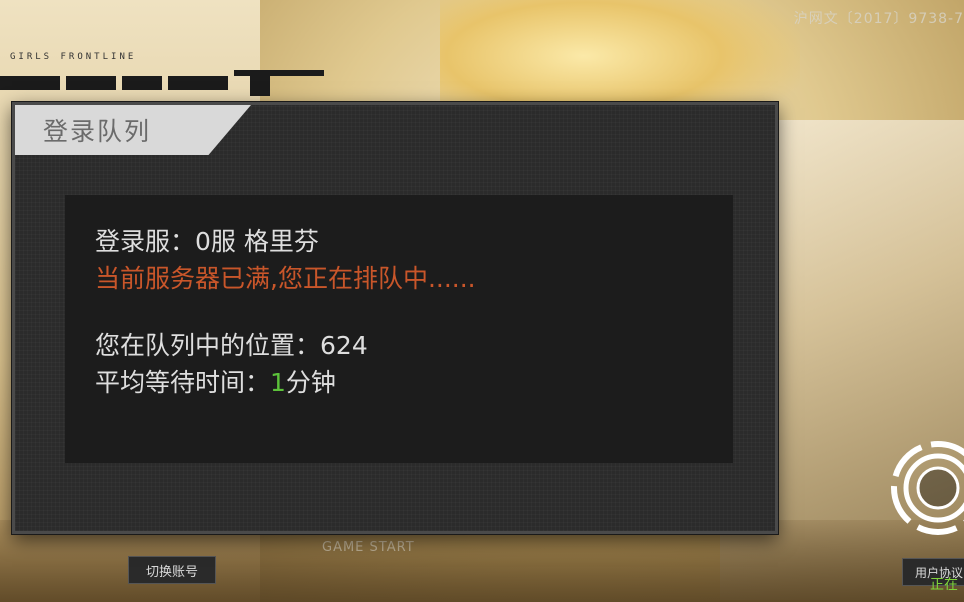  I want to click on wait-time-label: 平均等待时间：, so click(183, 382).